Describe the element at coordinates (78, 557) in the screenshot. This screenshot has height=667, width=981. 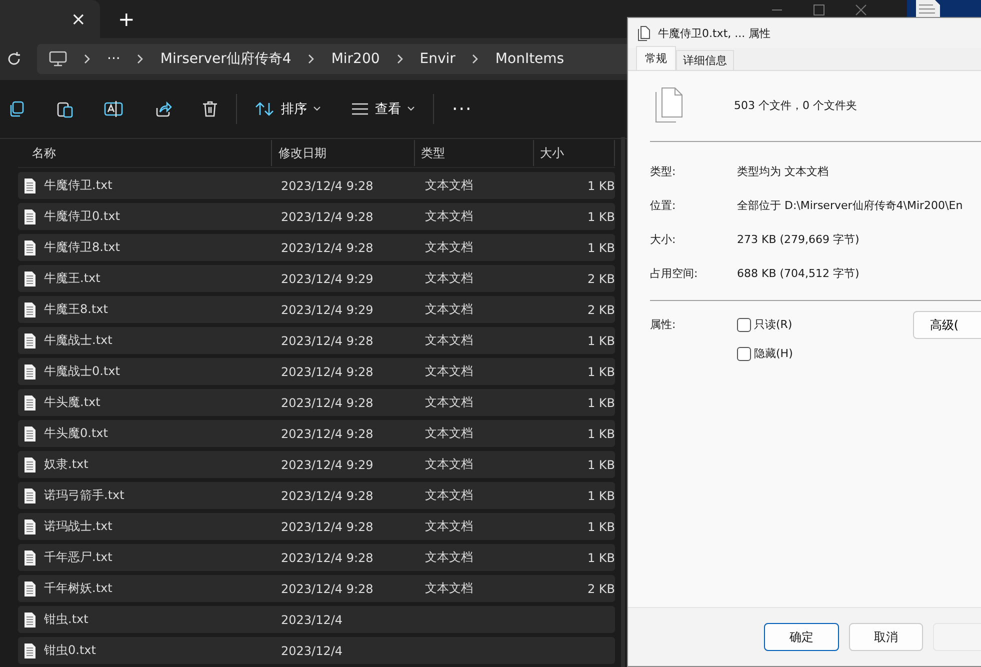
I see `file-name: 千年恶尸.txt` at that location.